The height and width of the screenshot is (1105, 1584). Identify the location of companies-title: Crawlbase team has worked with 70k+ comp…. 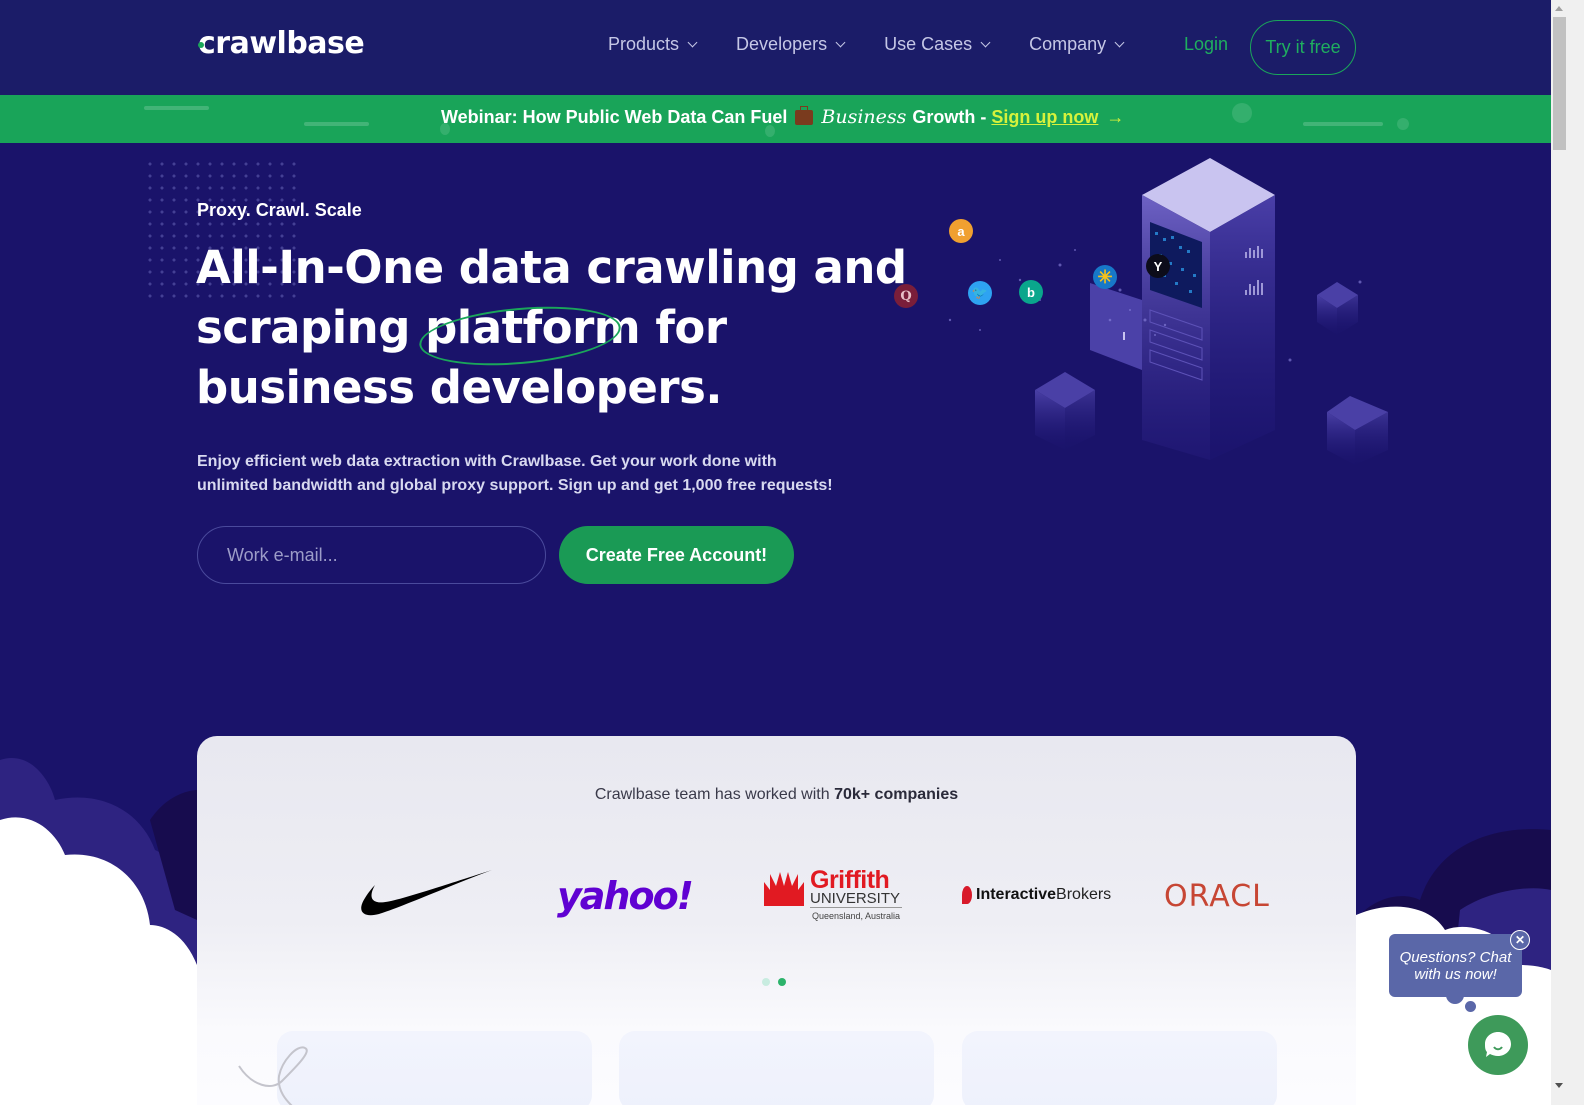
(776, 794).